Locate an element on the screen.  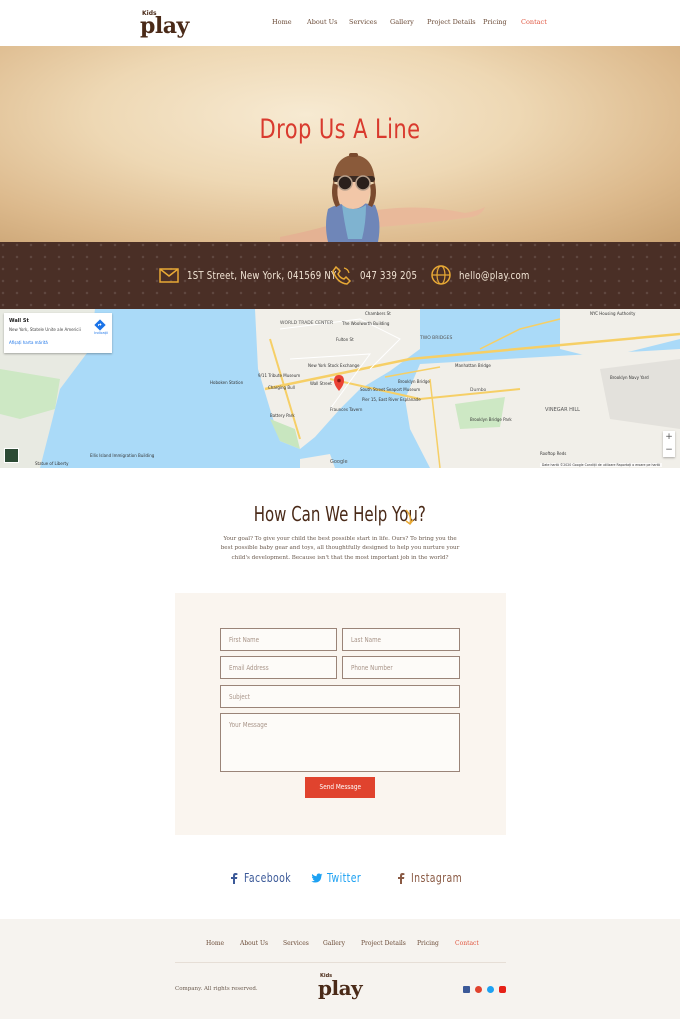
subject-field: Subject is located at coordinates (340, 696).